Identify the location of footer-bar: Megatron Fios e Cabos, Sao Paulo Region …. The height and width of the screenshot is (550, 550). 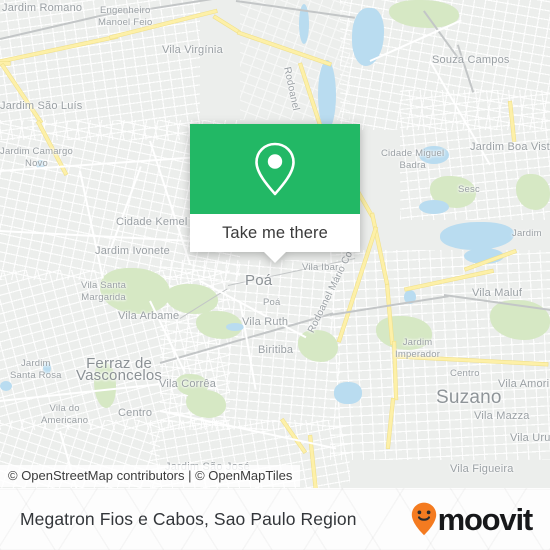
(275, 519).